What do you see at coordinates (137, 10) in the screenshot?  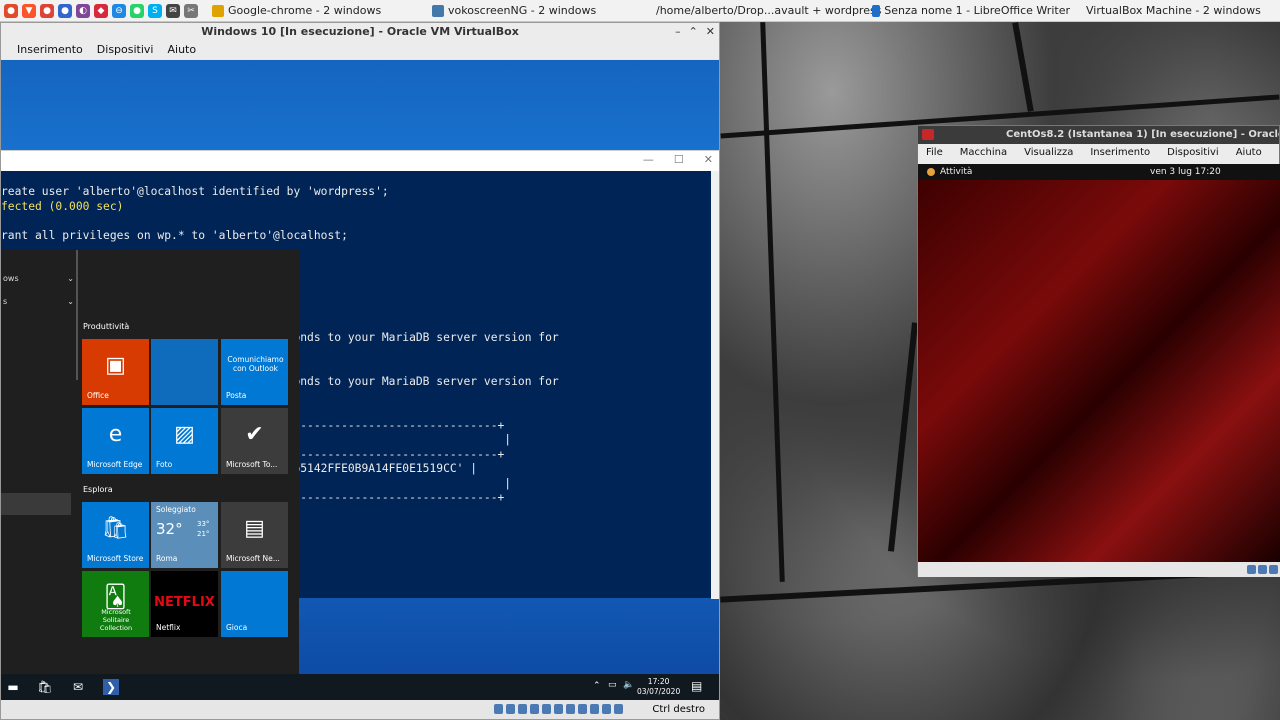 I see `whatsapp-icon: ●` at bounding box center [137, 10].